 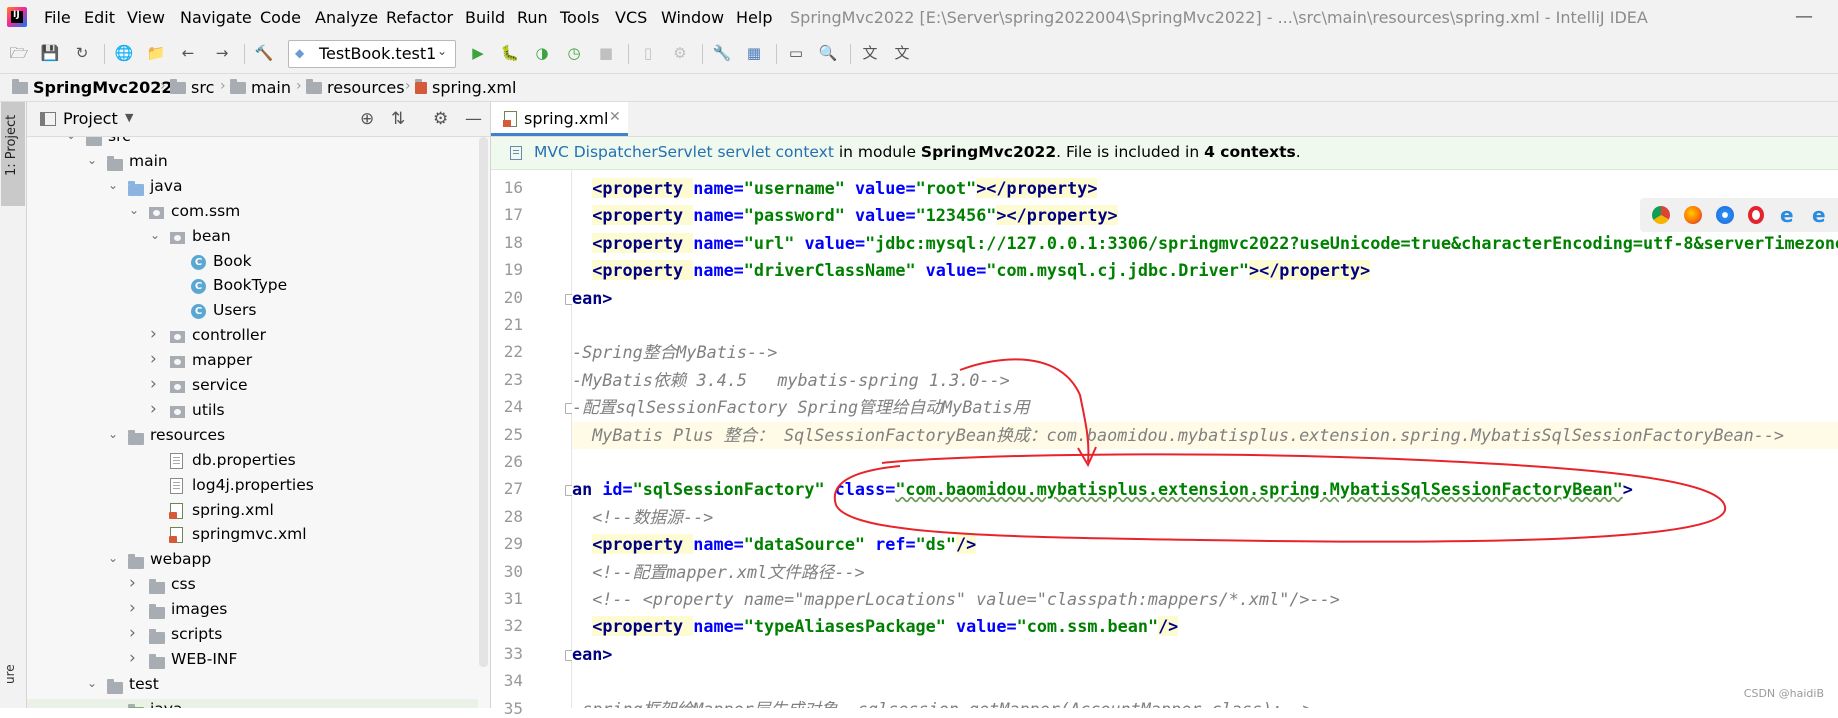 What do you see at coordinates (82, 53) in the screenshot?
I see `sync-icon: ↻` at bounding box center [82, 53].